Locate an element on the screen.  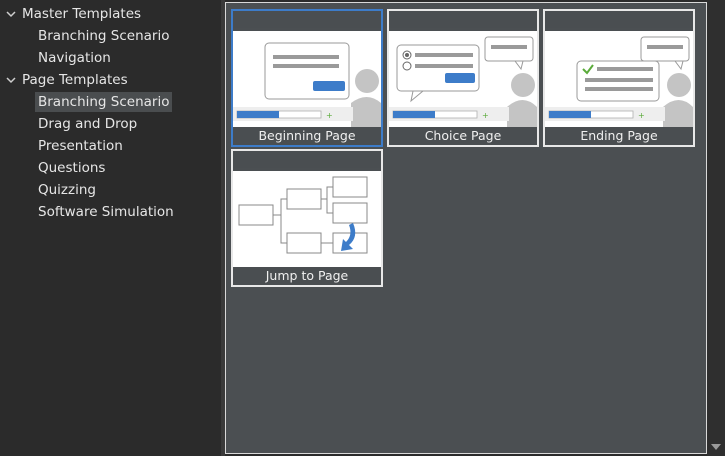
tree-item-questions: Questions is located at coordinates (71, 168).